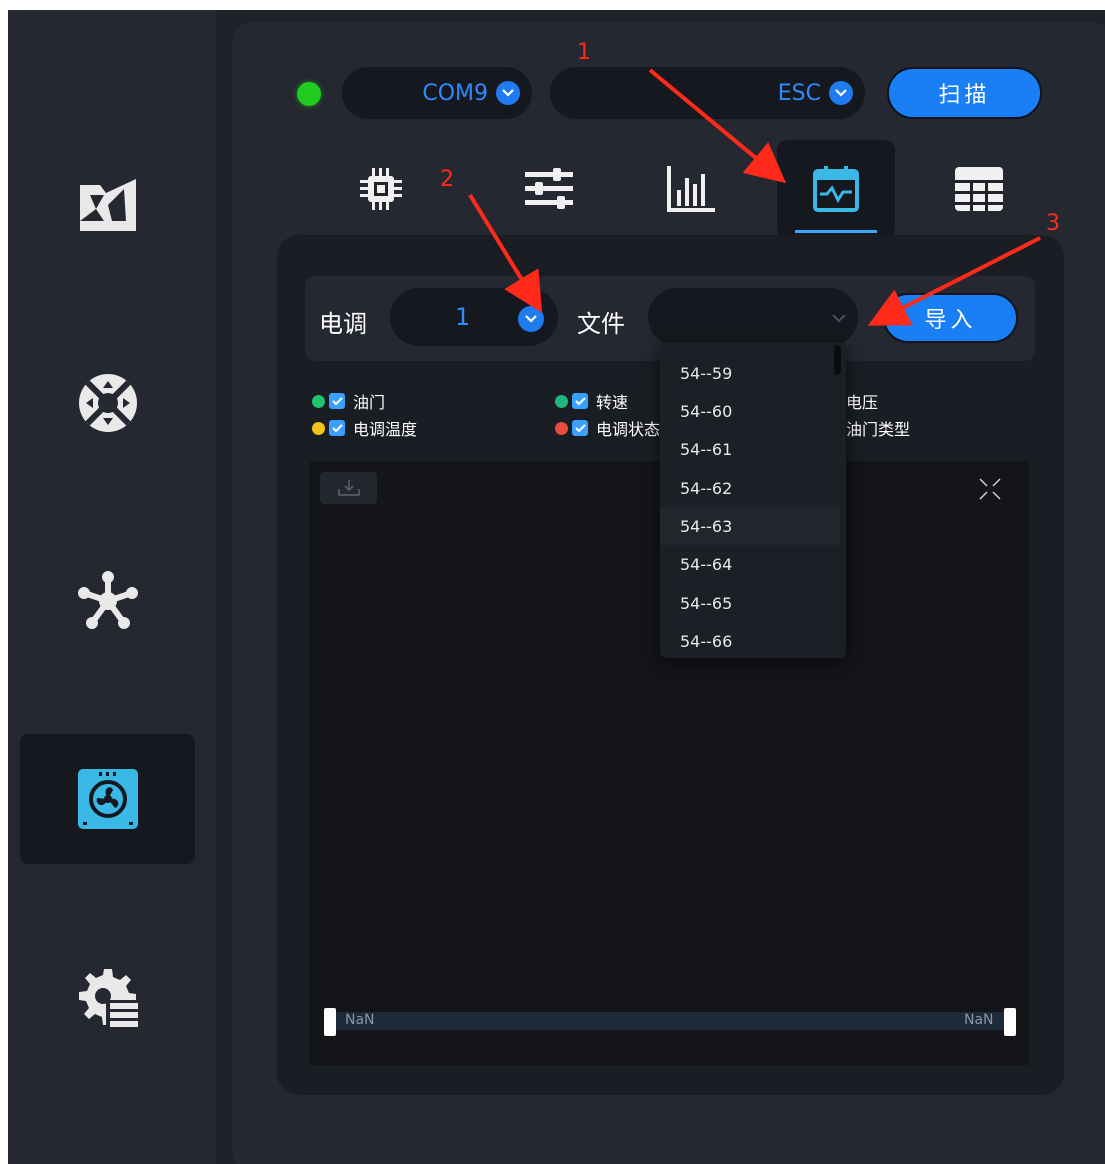 The height and width of the screenshot is (1164, 1105). Describe the element at coordinates (754, 197) in the screenshot. I see `annotation-arrows` at that location.